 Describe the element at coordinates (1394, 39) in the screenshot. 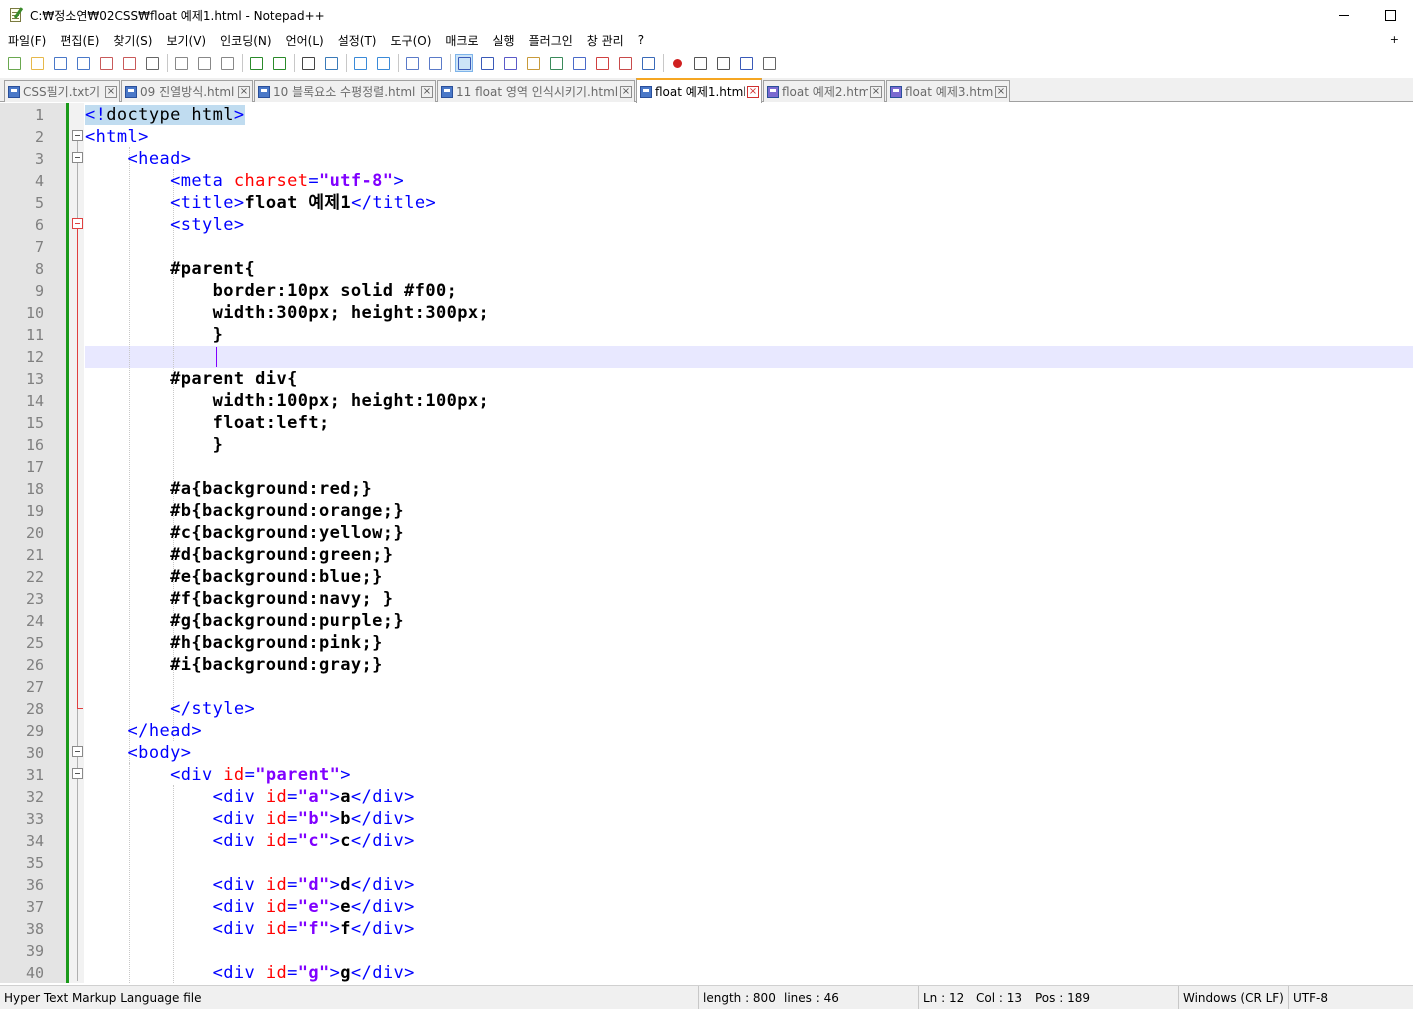

I see `add-tab-plus-button: +` at that location.